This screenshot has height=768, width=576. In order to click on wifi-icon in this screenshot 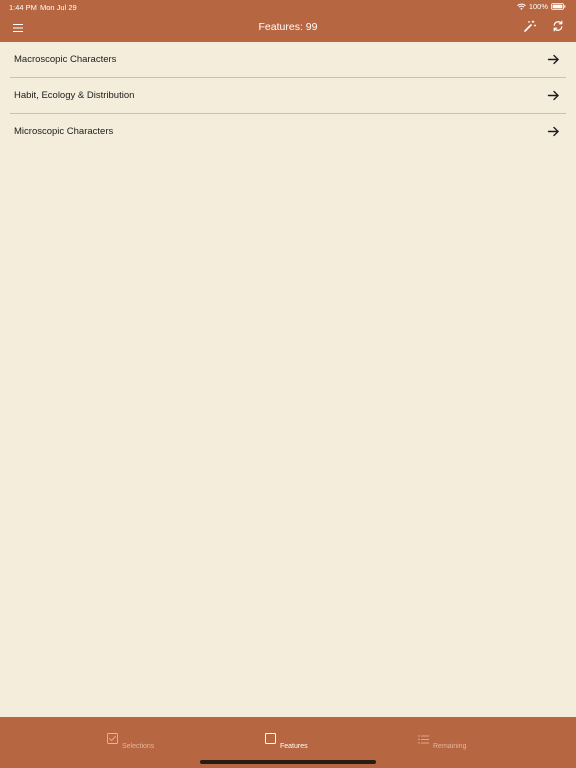, I will do `click(521, 6)`.